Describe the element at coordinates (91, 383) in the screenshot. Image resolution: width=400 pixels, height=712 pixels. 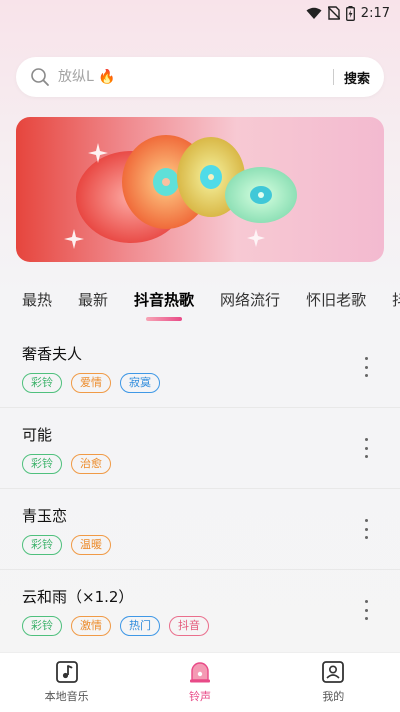
I see `tag: 爱情` at that location.